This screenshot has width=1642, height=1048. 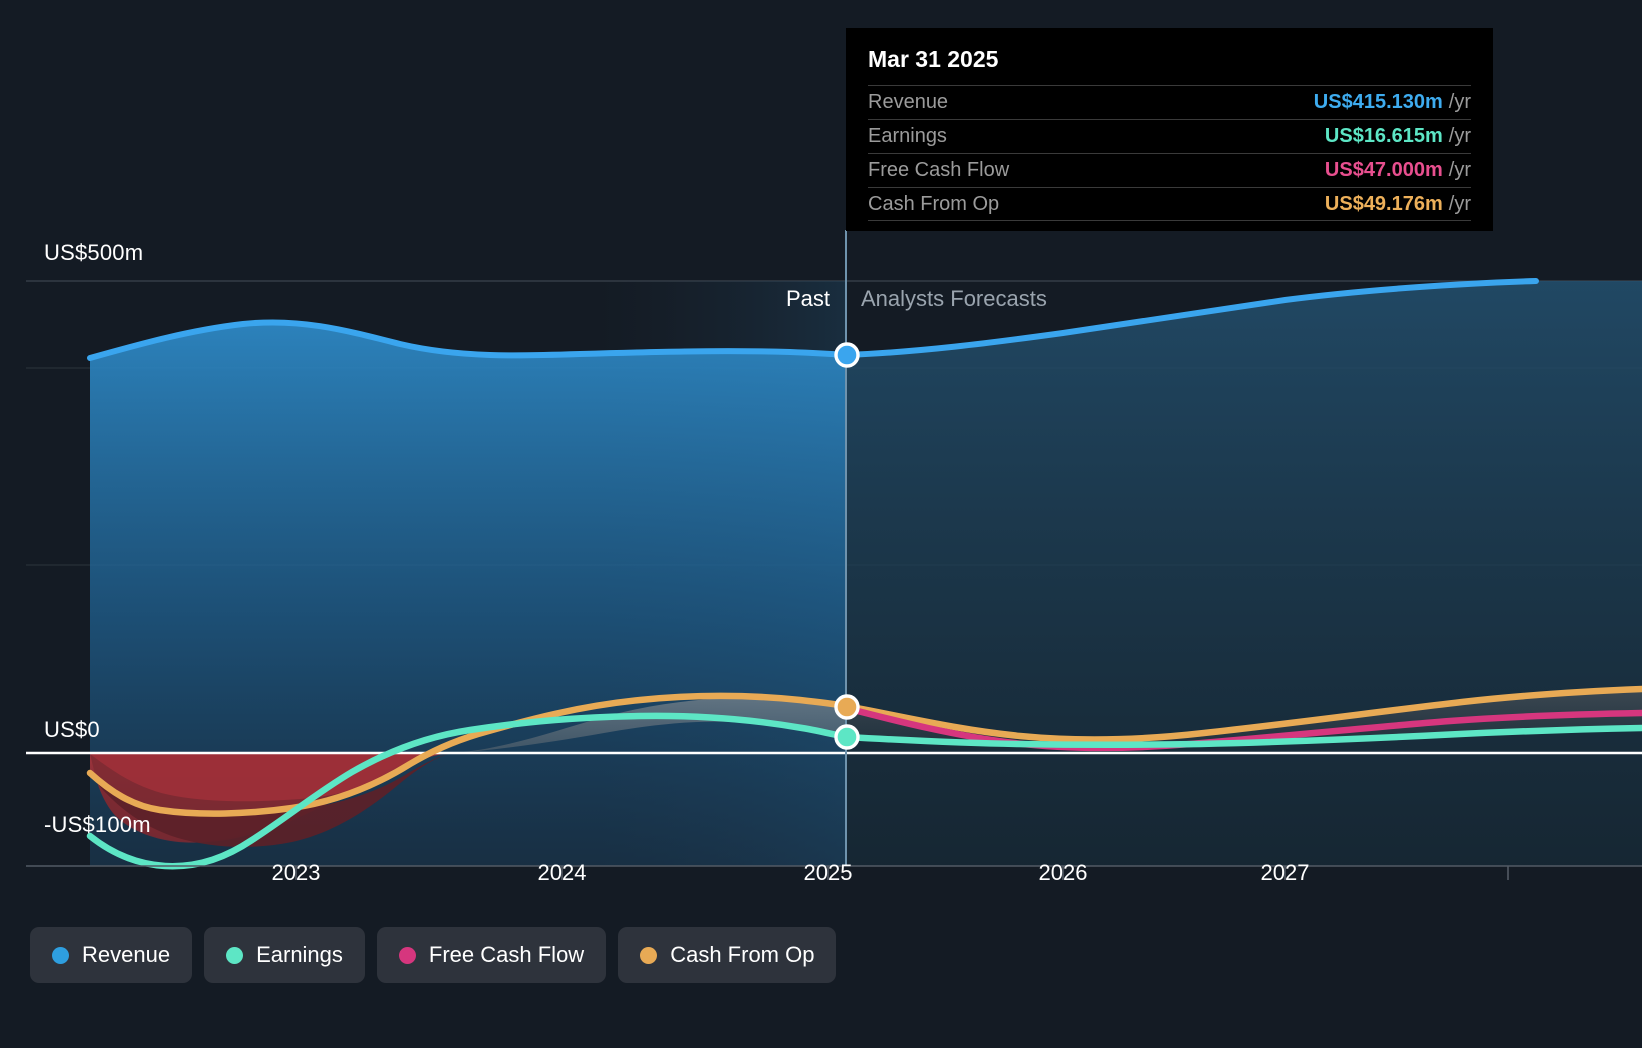 What do you see at coordinates (1459, 170) in the screenshot?
I see `tooltip-unit-free-cash-flow: /yr` at bounding box center [1459, 170].